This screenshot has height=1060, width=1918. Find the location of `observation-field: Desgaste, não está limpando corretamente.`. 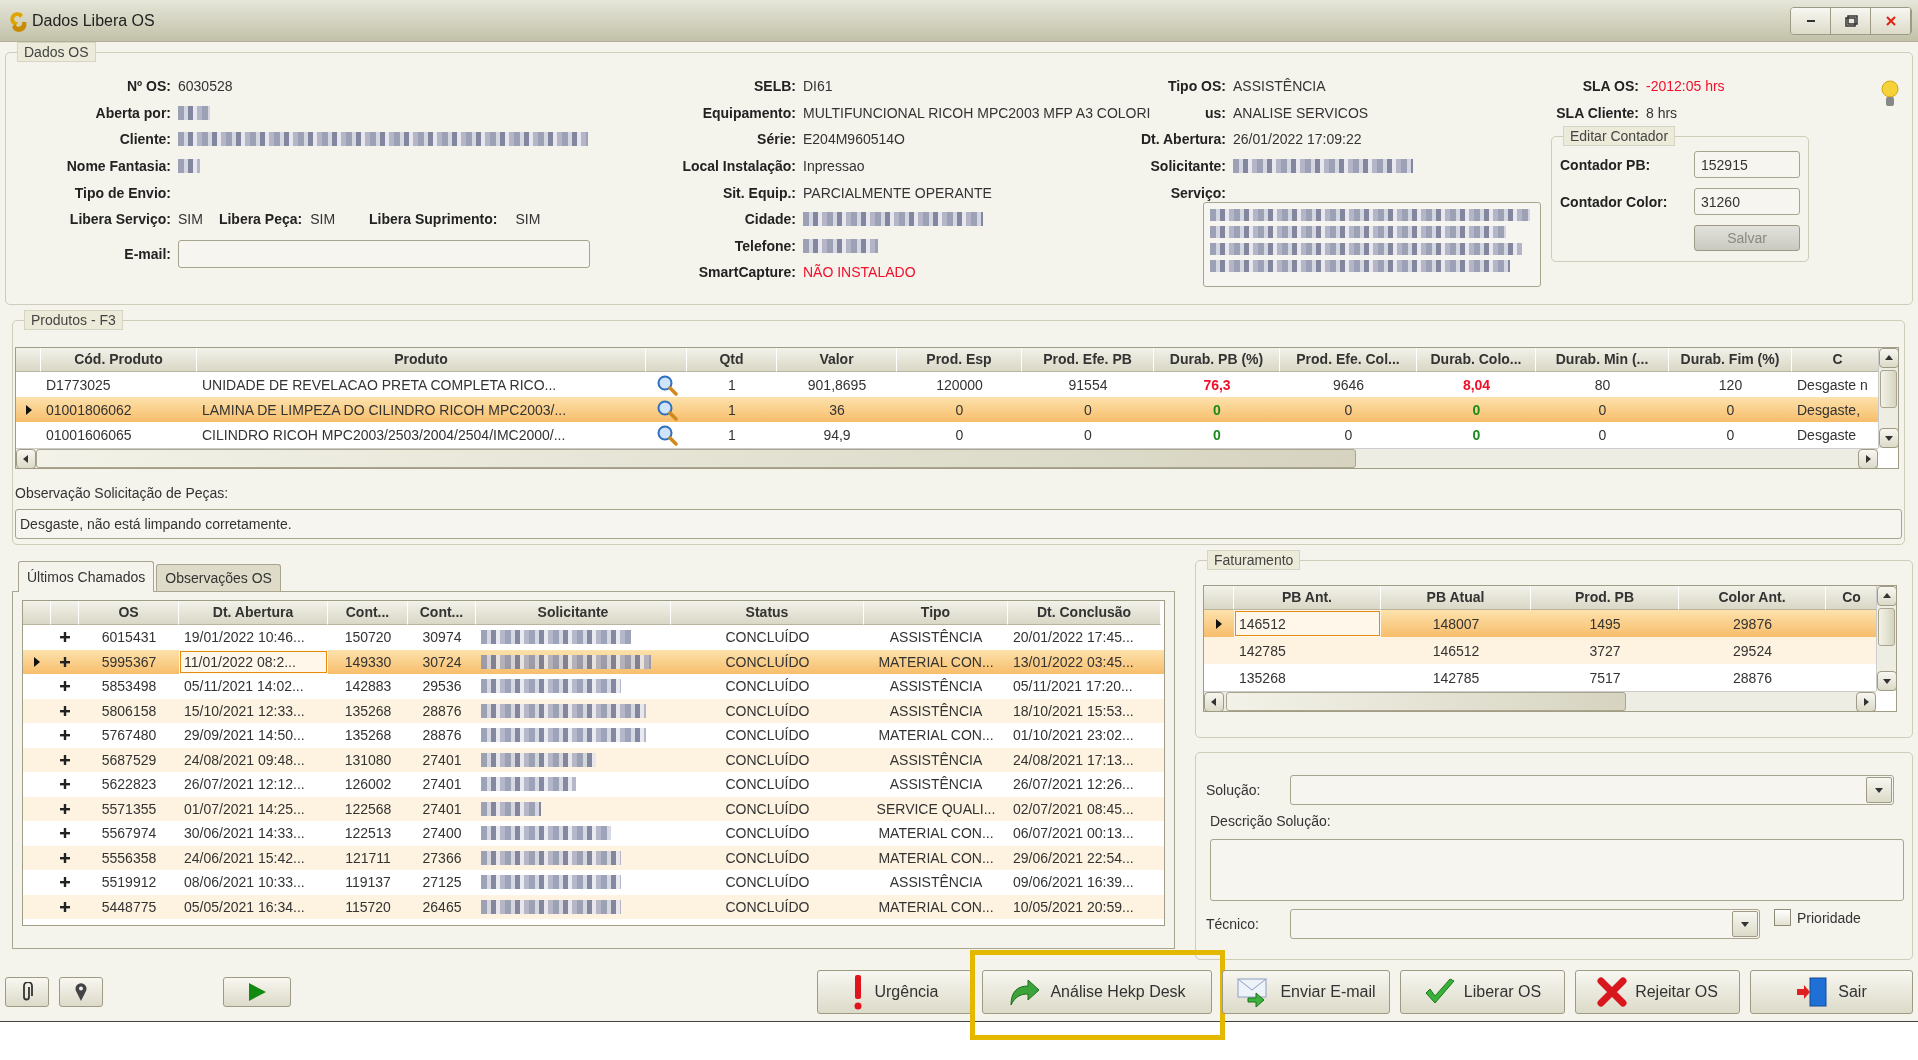

observation-field: Desgaste, não está limpando corretamente. is located at coordinates (958, 524).